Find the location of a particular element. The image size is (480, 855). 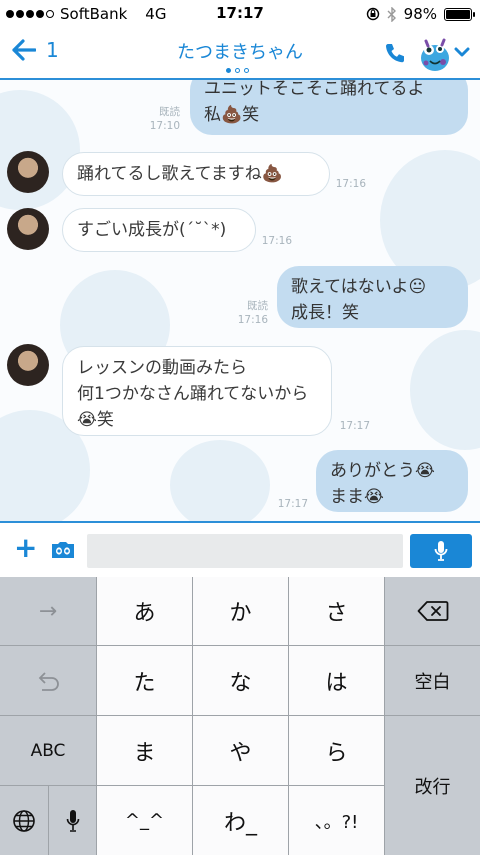

undo-icon is located at coordinates (48, 681).